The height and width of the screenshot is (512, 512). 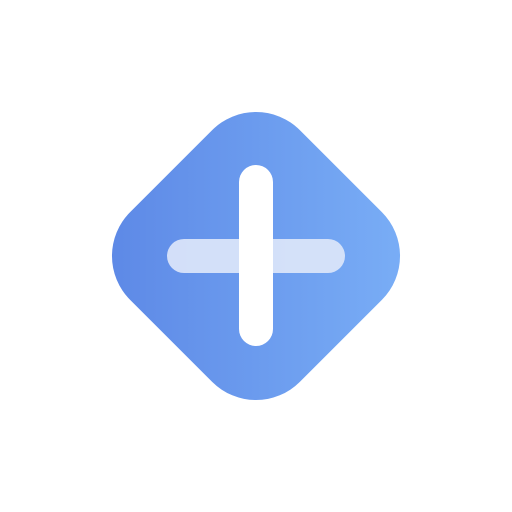 I want to click on plus-vertical-bar, so click(x=256, y=255).